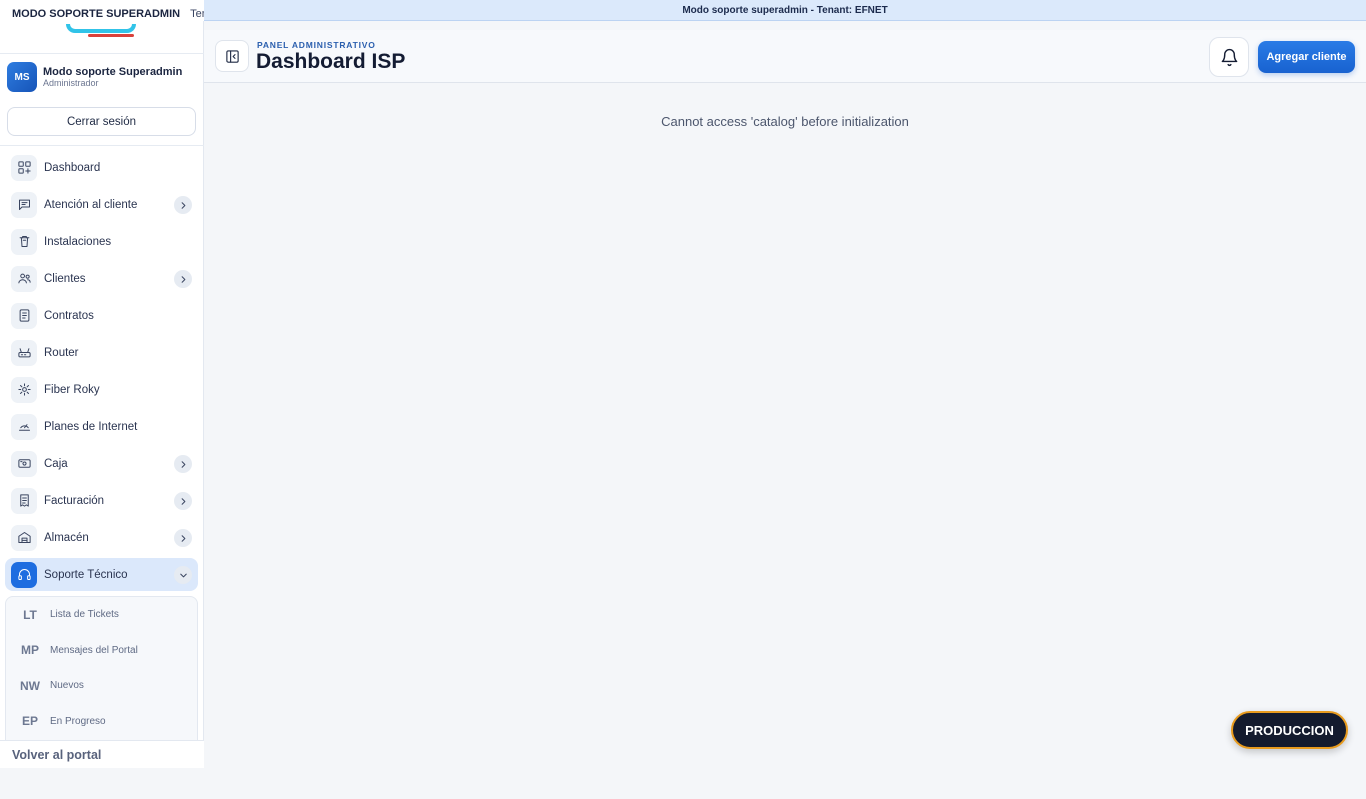 This screenshot has height=799, width=1366. Describe the element at coordinates (101, 463) in the screenshot. I see `sidebar-item-caja: Caja` at that location.